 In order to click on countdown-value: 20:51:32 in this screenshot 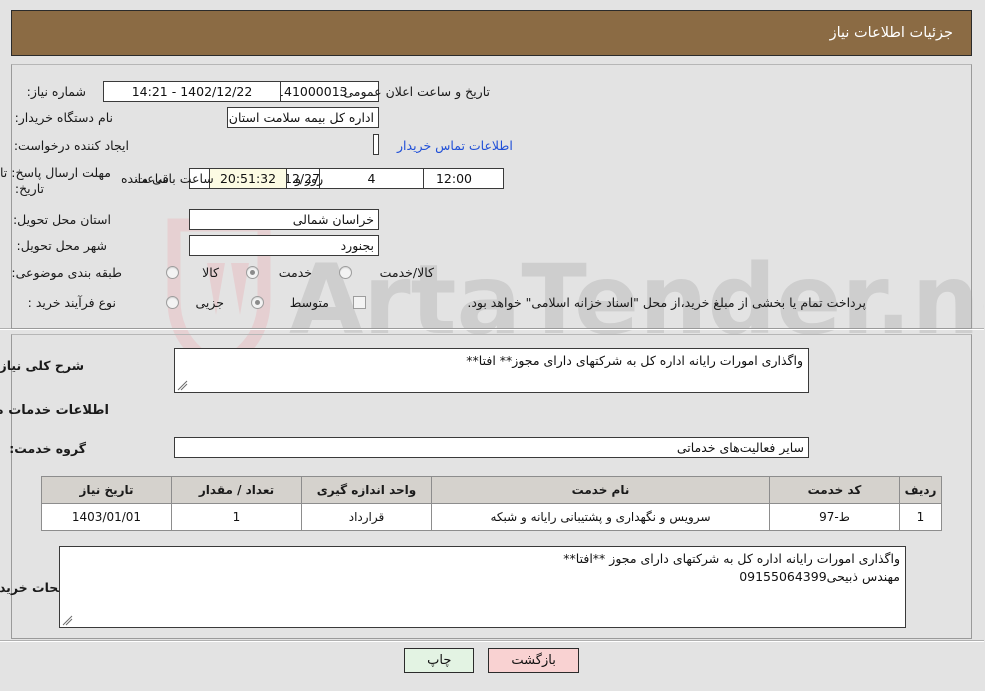, I will do `click(249, 178)`.